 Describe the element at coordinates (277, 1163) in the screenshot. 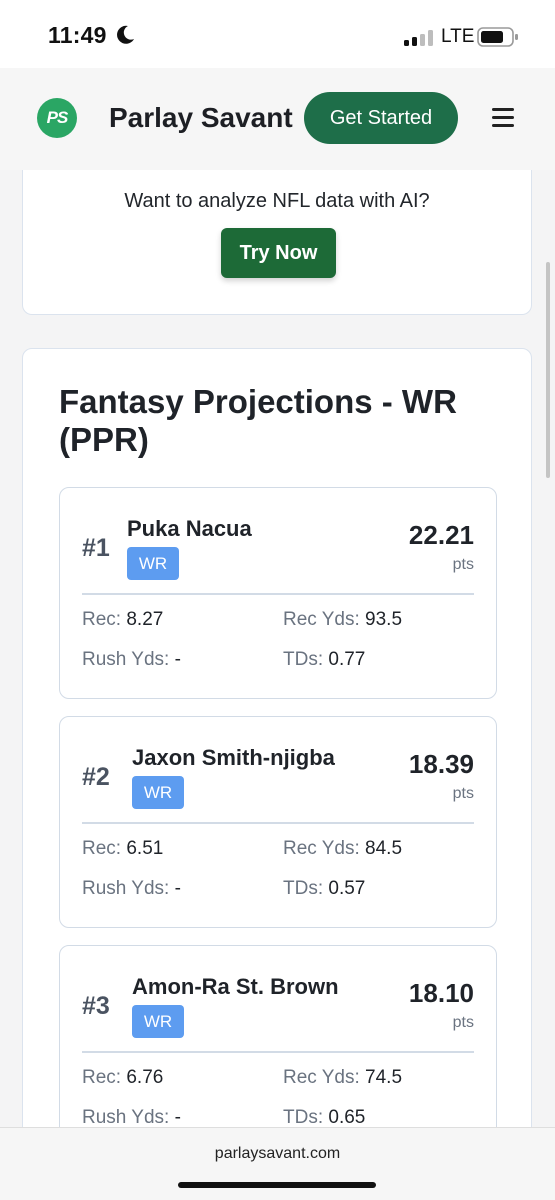

I see `browser-address-bar: parlaysavant.com` at that location.